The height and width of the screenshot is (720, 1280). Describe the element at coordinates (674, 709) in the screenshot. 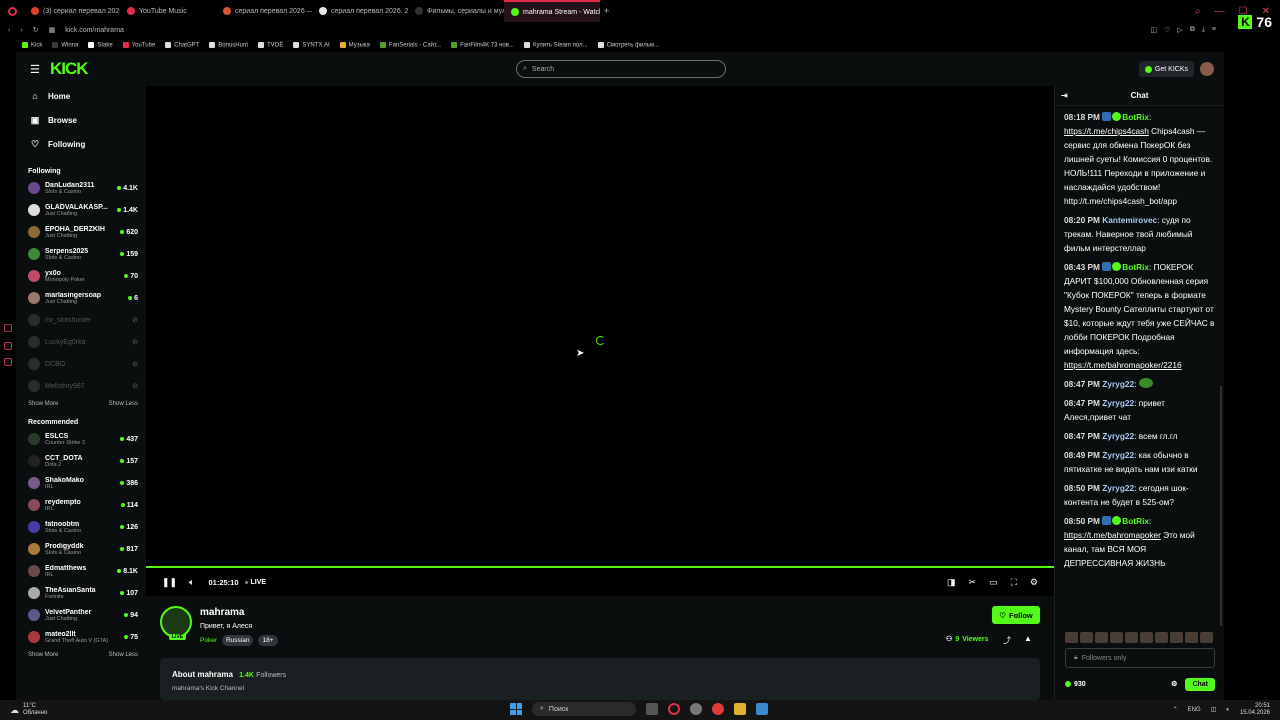

I see `opera-taskbar-icon` at that location.